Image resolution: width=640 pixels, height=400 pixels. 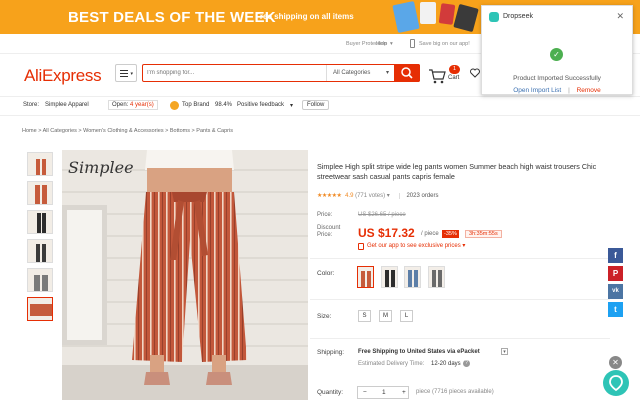 I want to click on dropseek-widget-button, so click(x=616, y=383).